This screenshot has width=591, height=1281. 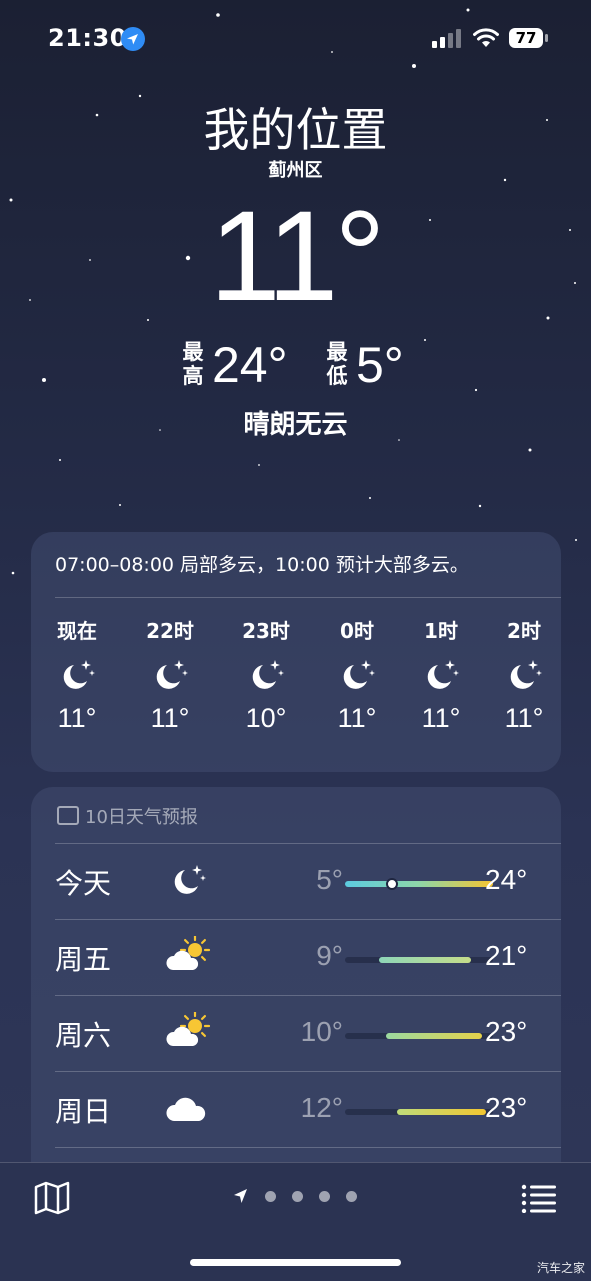 What do you see at coordinates (188, 1108) in the screenshot?
I see `cloud-icon` at bounding box center [188, 1108].